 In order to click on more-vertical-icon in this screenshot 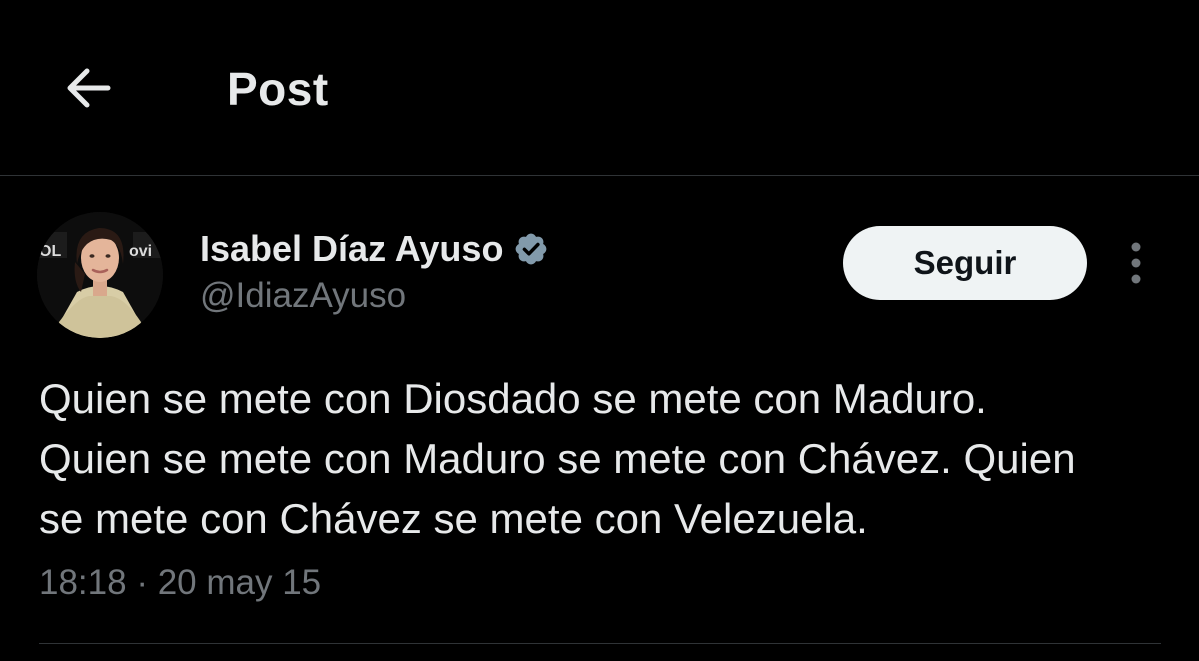, I will do `click(1136, 263)`.